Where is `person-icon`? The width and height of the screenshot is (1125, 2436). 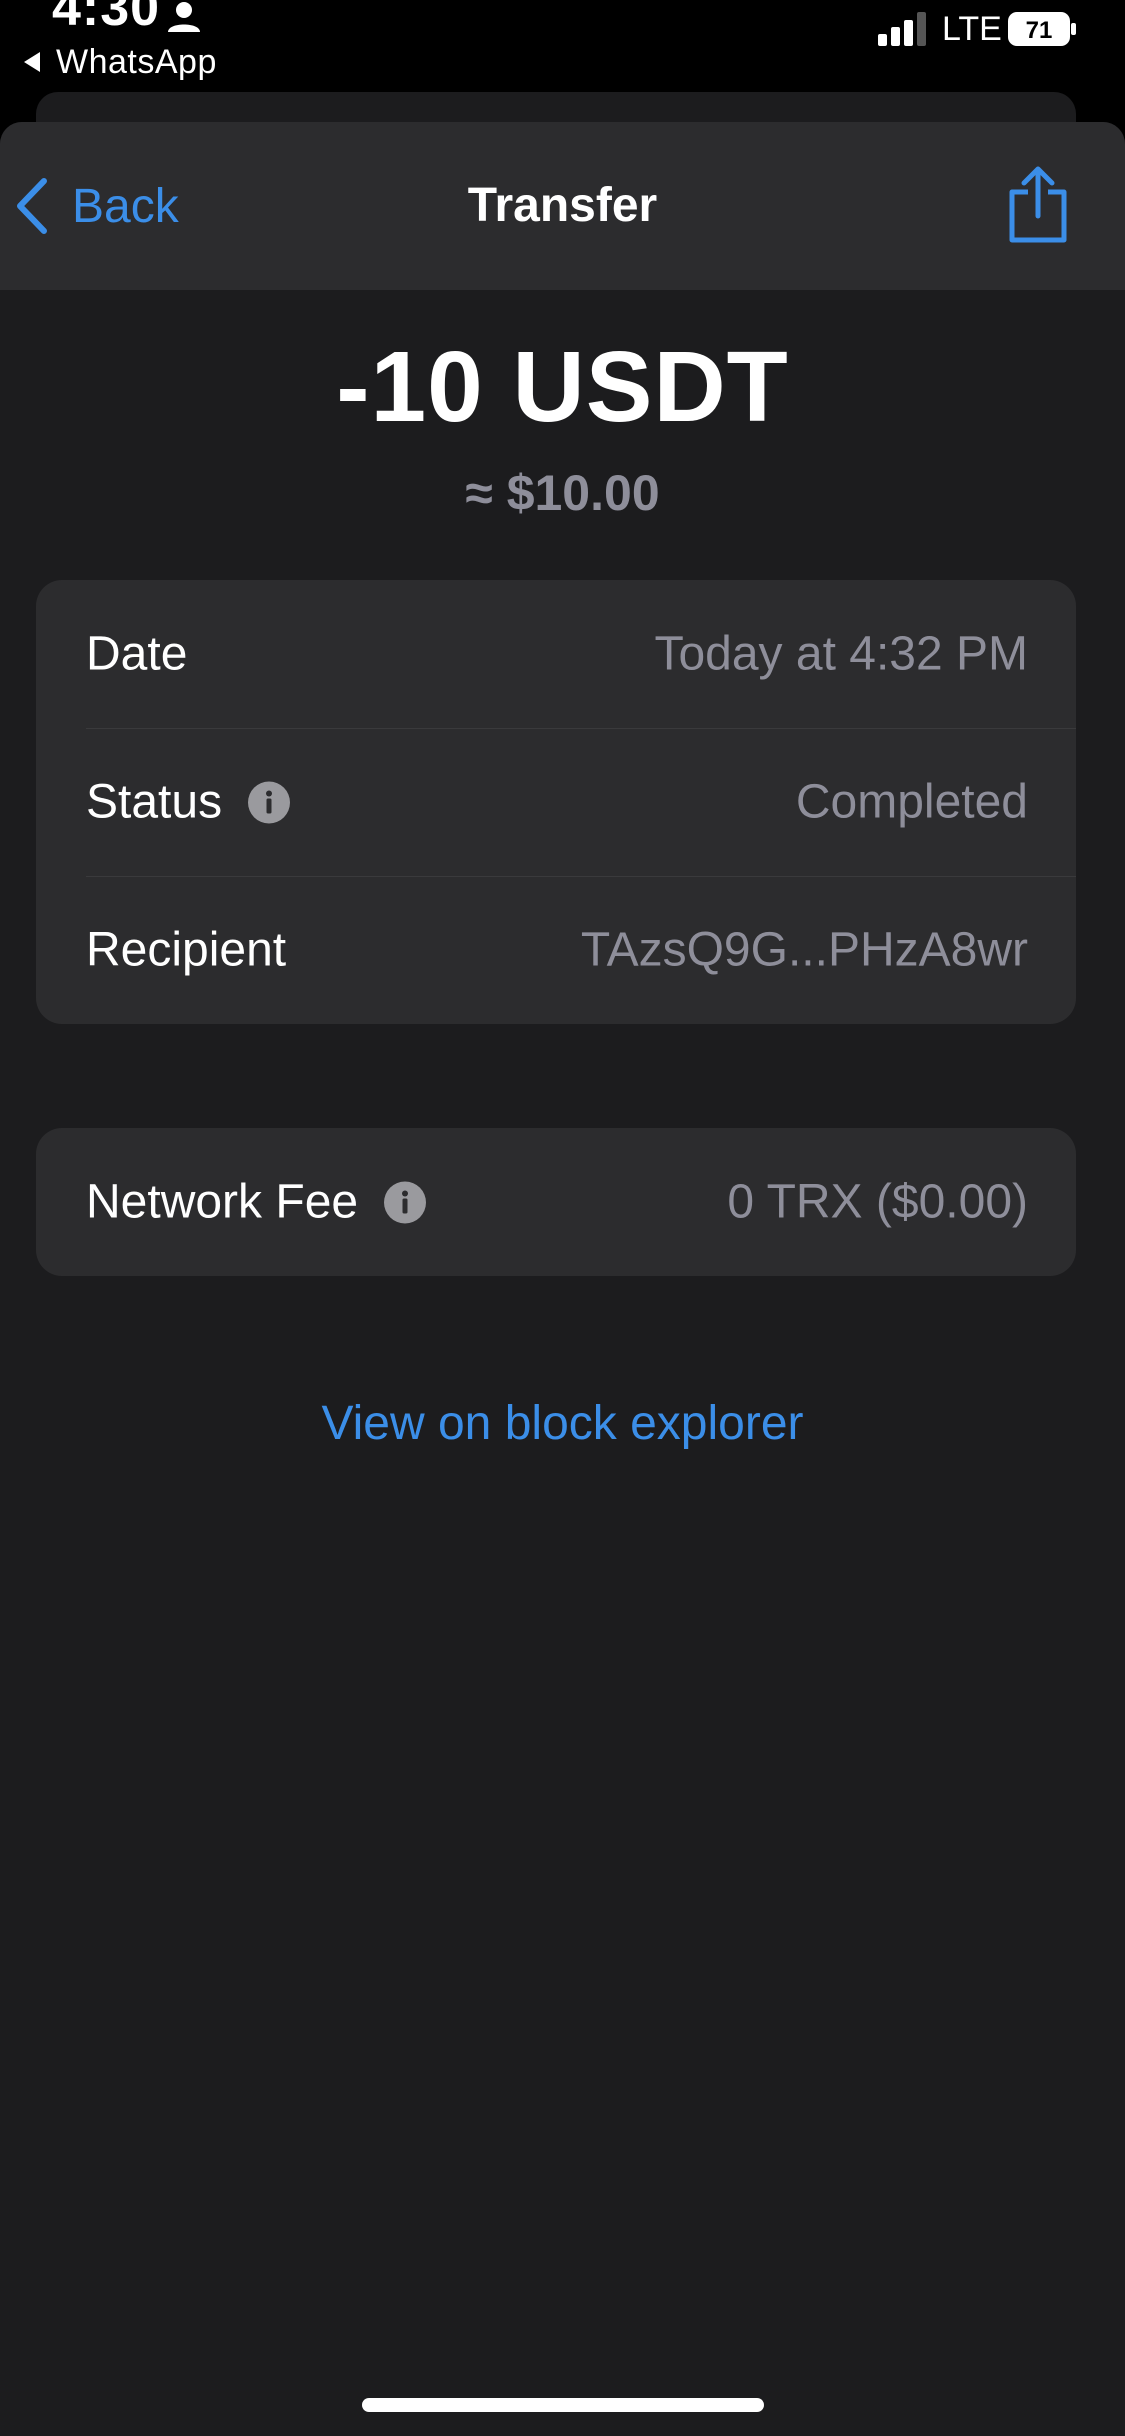
person-icon is located at coordinates (184, 17).